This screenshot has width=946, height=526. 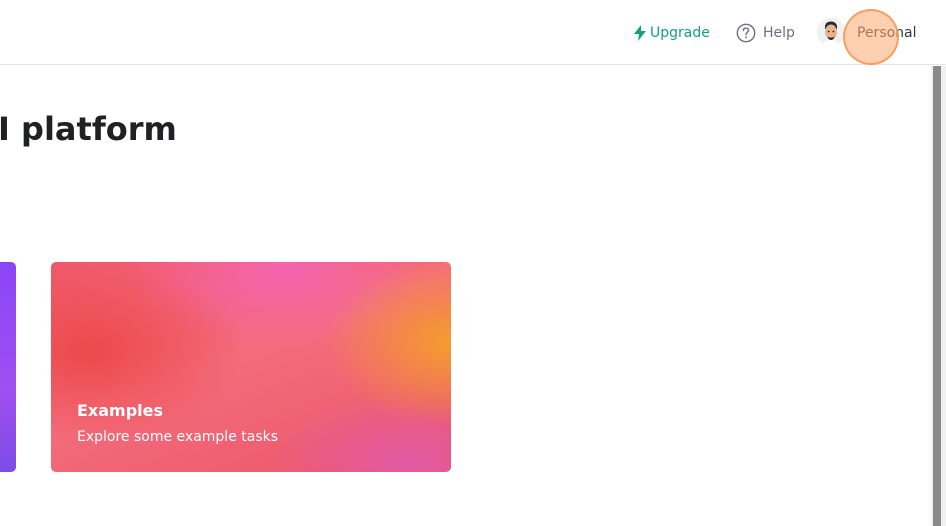 I want to click on page-title: I platform, so click(x=88, y=129).